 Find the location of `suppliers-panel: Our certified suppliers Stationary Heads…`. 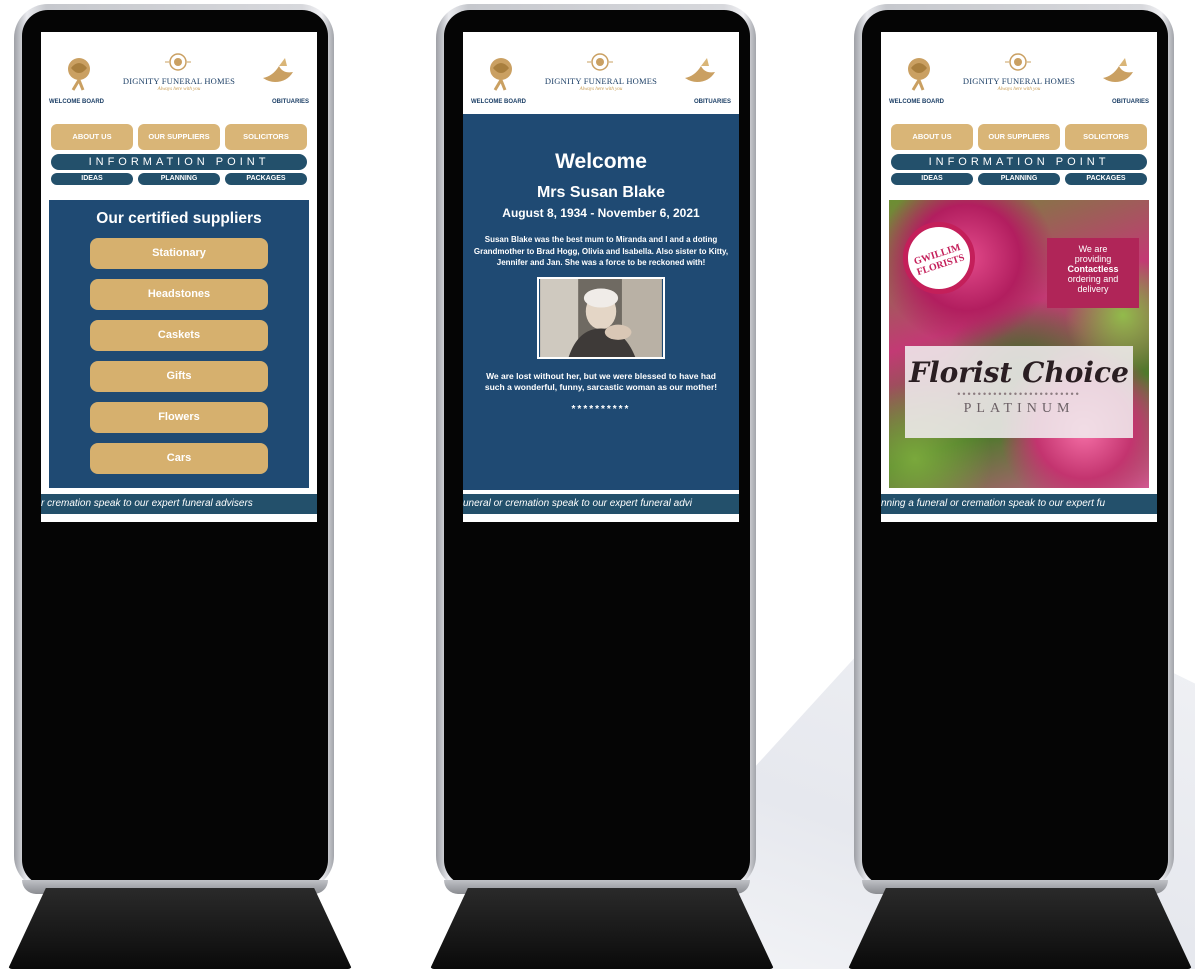

suppliers-panel: Our certified suppliers Stationary Heads… is located at coordinates (179, 344).